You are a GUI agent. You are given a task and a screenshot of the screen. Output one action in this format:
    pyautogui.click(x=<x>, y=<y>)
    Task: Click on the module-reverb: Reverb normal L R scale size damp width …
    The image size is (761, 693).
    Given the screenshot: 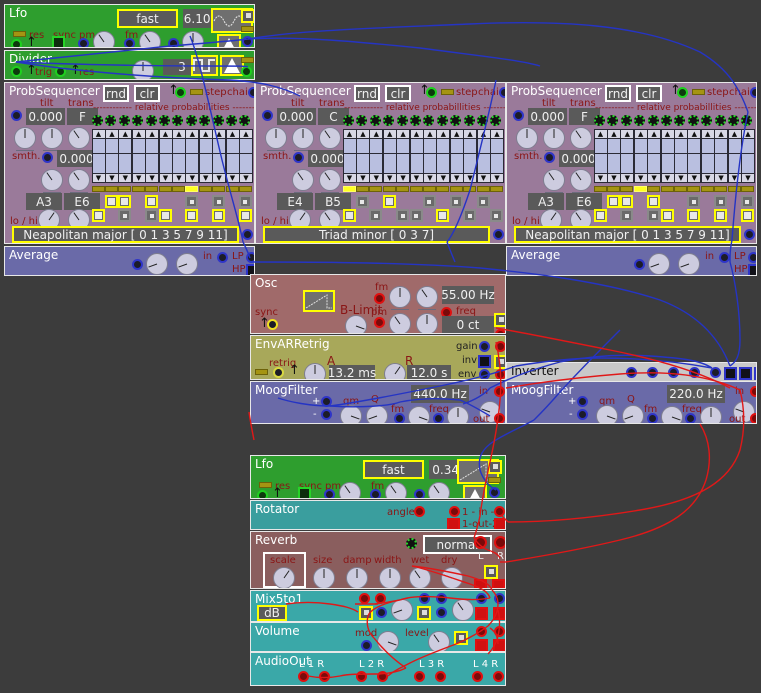 What is the action you would take?
    pyautogui.click(x=378, y=560)
    